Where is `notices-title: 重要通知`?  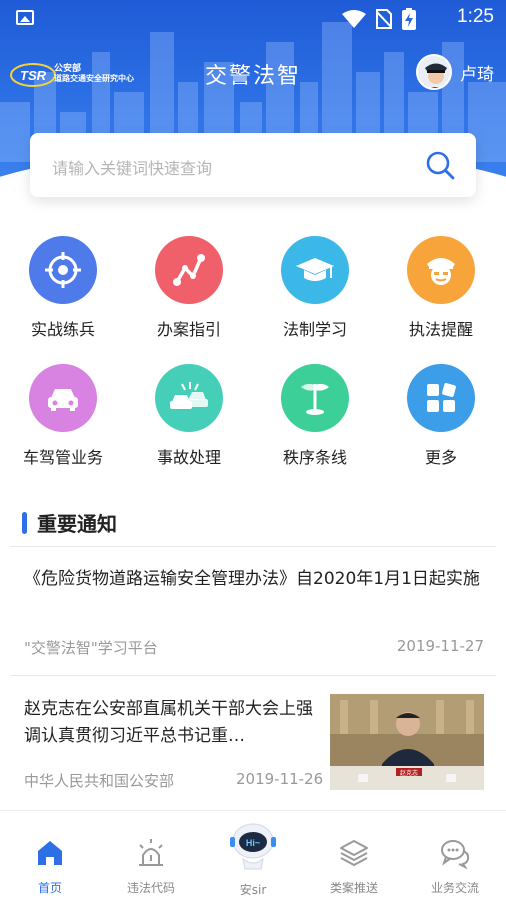
notices-title: 重要通知 is located at coordinates (77, 524).